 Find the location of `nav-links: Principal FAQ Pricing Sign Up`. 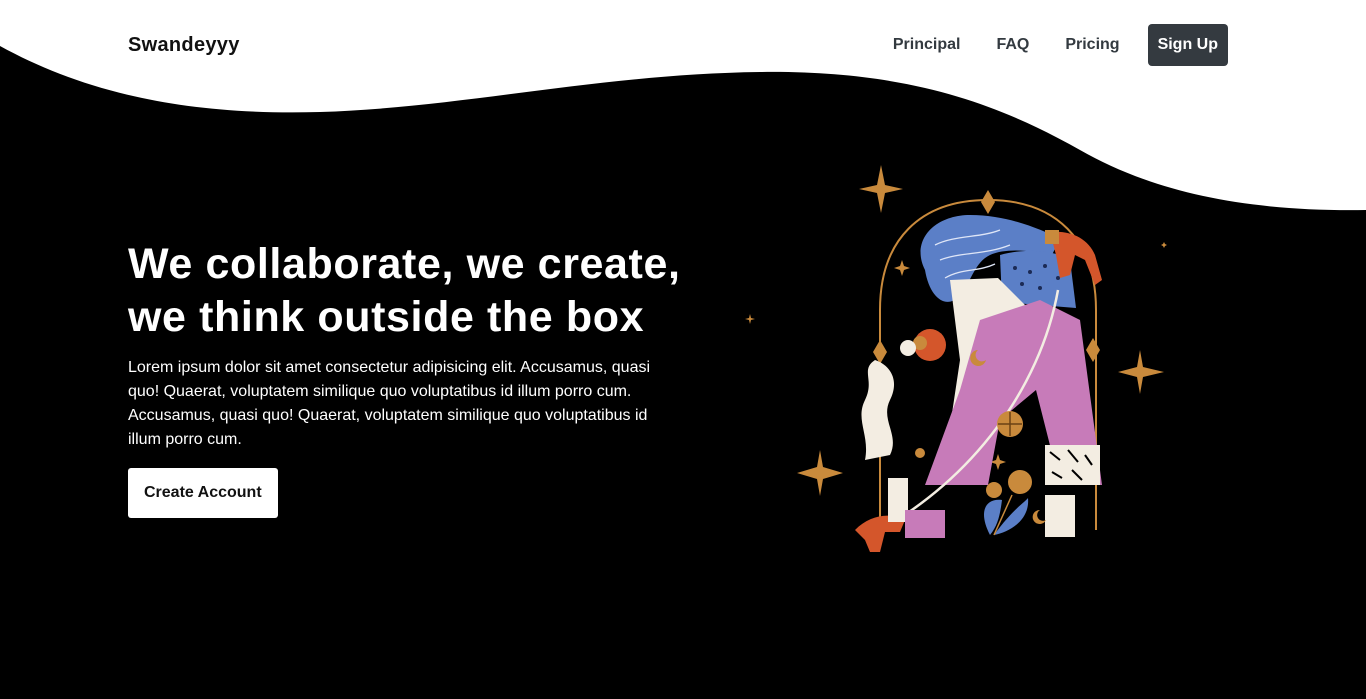

nav-links: Principal FAQ Pricing Sign Up is located at coordinates (1060, 45).